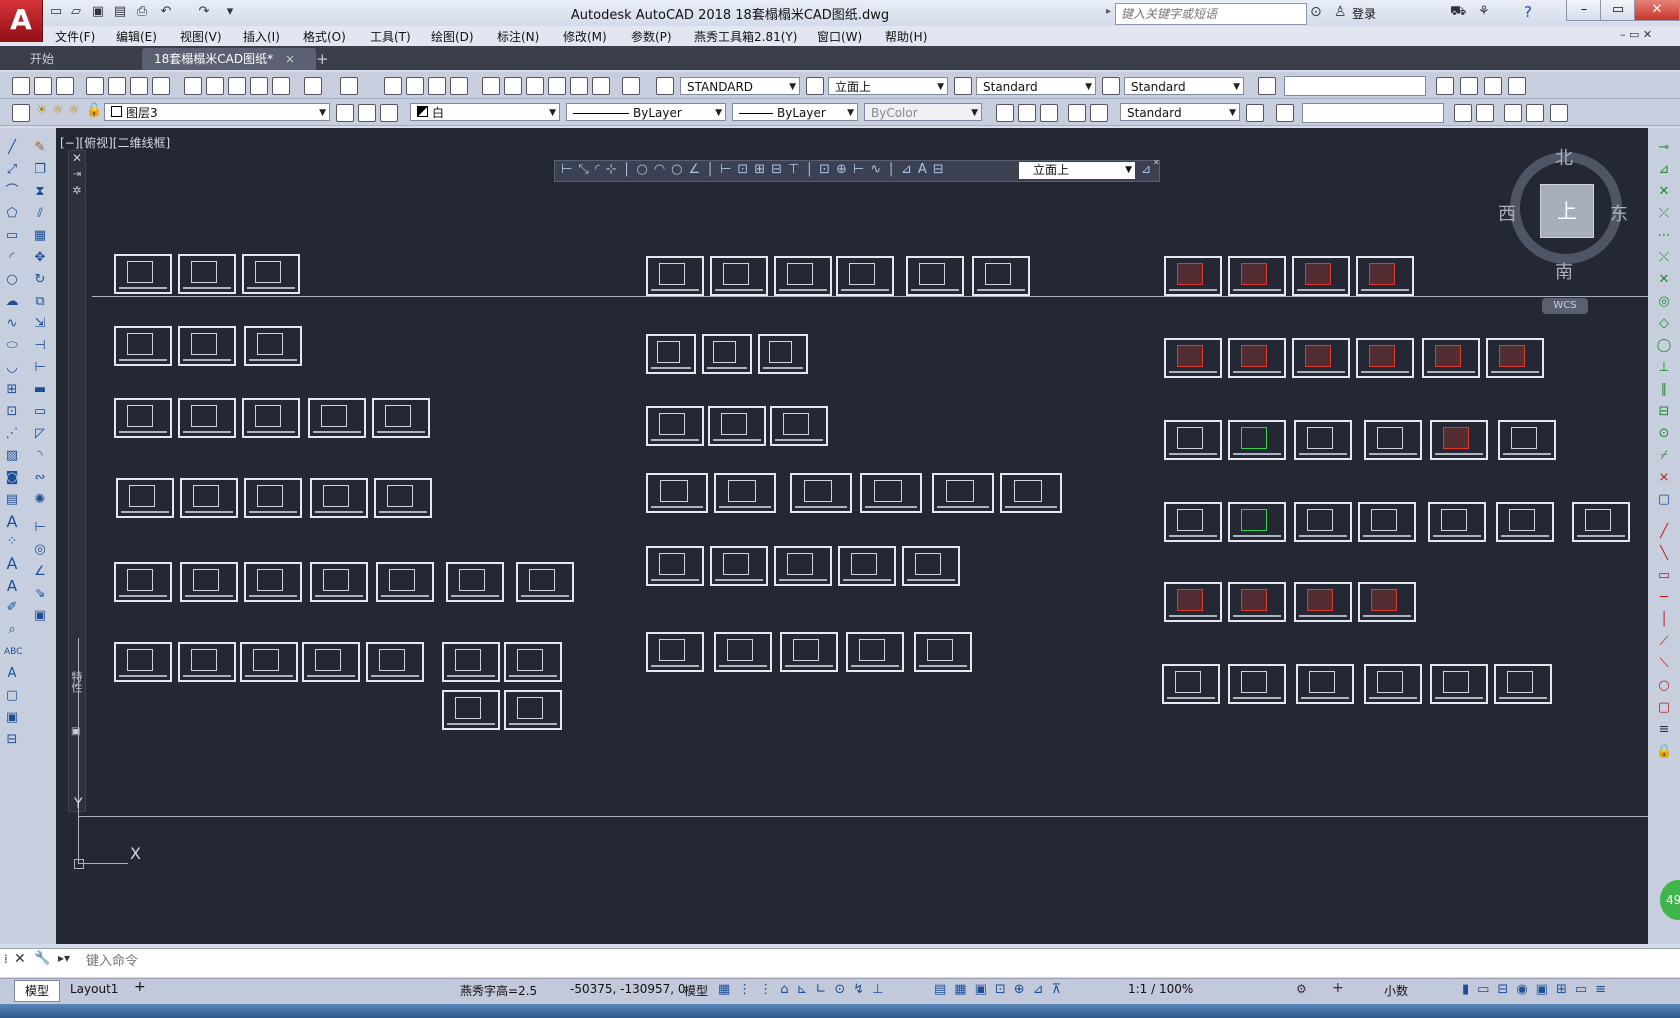 This screenshot has width=1680, height=1018. What do you see at coordinates (1255, 113) in the screenshot?
I see `style-edit-icon` at bounding box center [1255, 113].